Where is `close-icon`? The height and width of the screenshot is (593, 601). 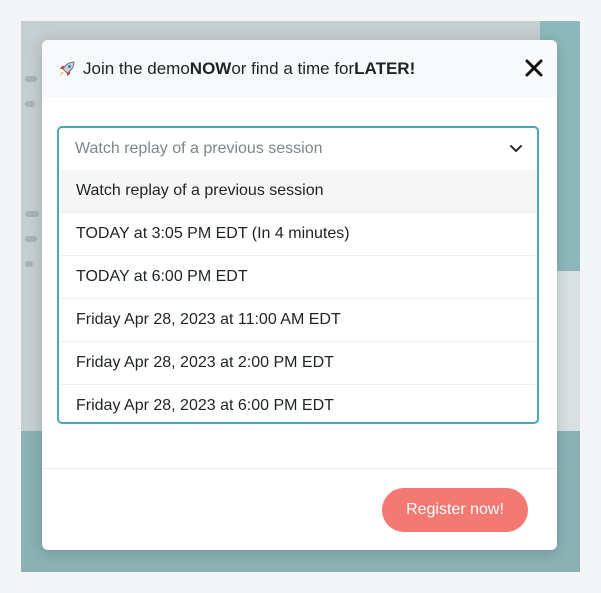
close-icon is located at coordinates (534, 68).